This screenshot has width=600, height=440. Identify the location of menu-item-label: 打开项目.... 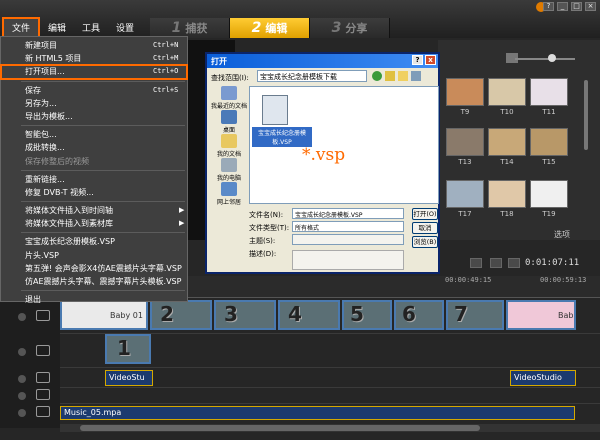
(45, 72).